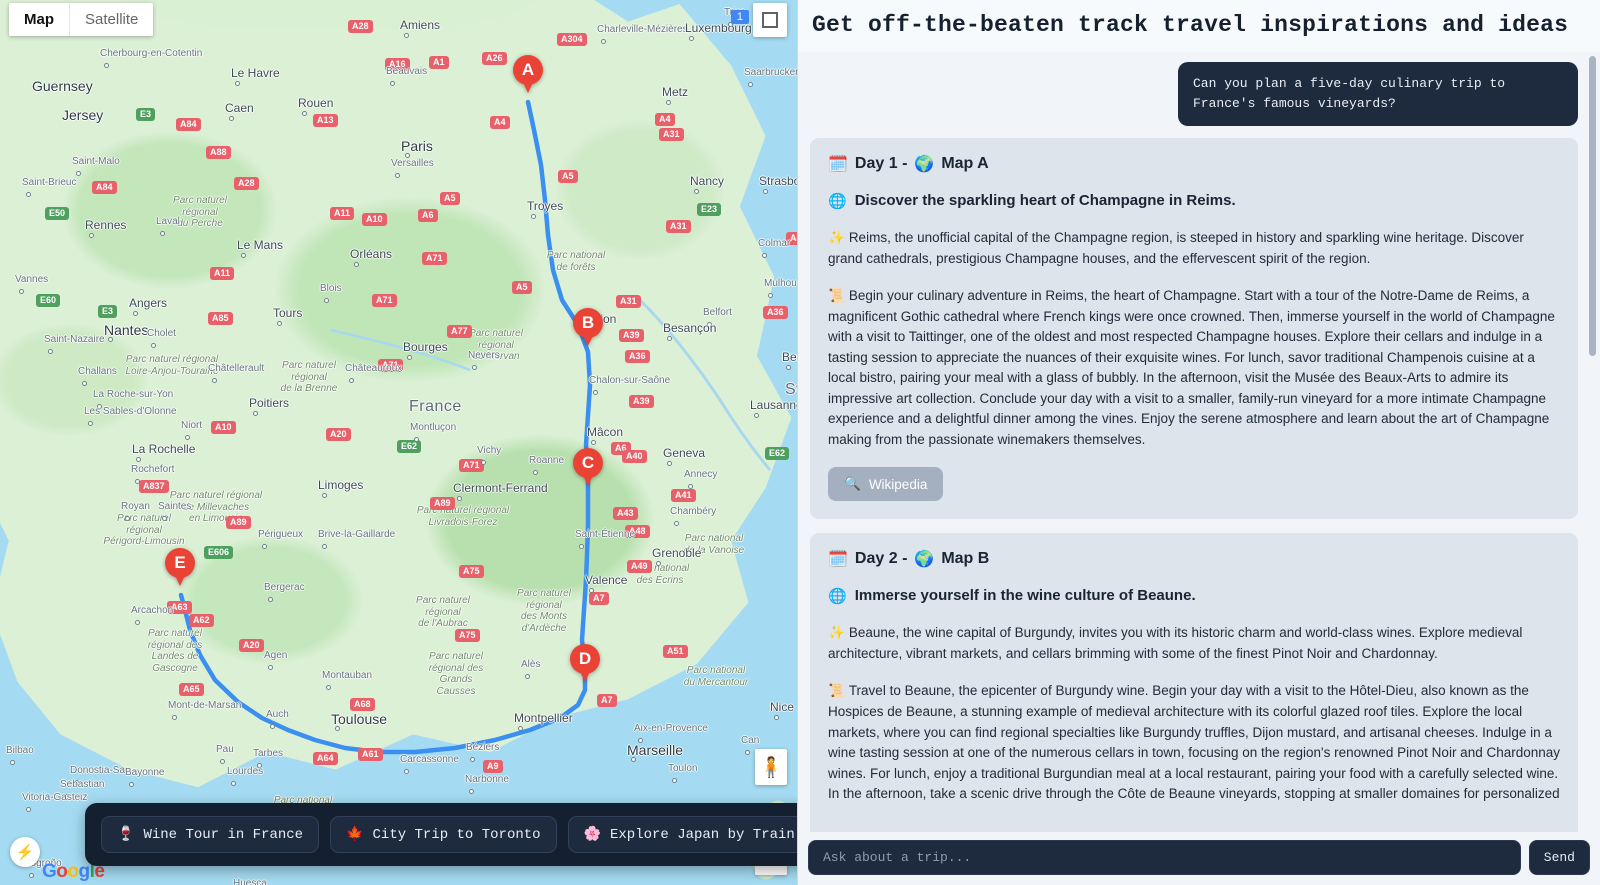 This screenshot has width=1600, height=885. Describe the element at coordinates (675, 651) in the screenshot. I see `map-road-badge: A51` at that location.